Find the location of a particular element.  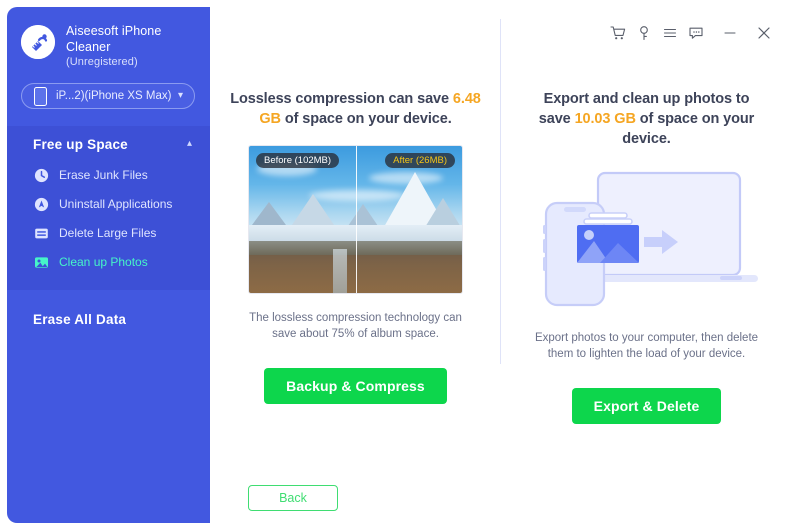

file-lines-icon is located at coordinates (41, 233).